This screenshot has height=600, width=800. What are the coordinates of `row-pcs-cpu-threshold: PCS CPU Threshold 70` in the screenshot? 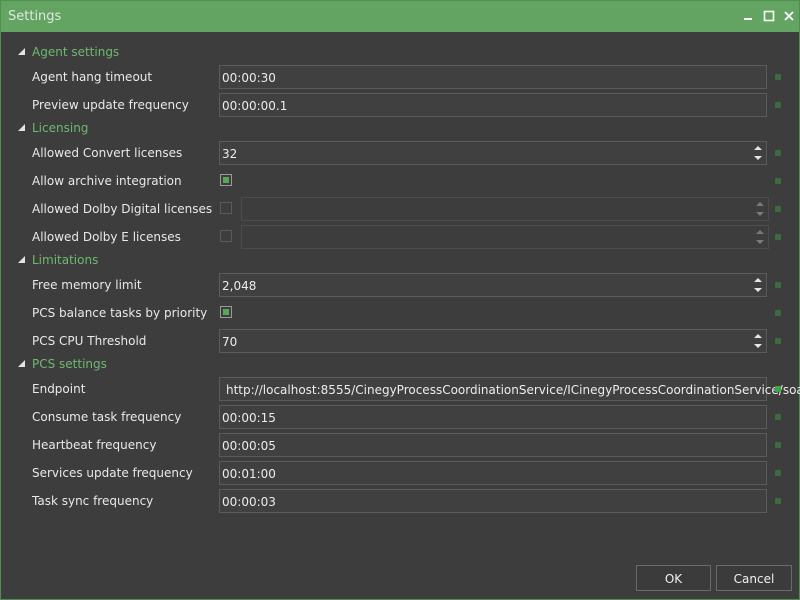 It's located at (400, 342).